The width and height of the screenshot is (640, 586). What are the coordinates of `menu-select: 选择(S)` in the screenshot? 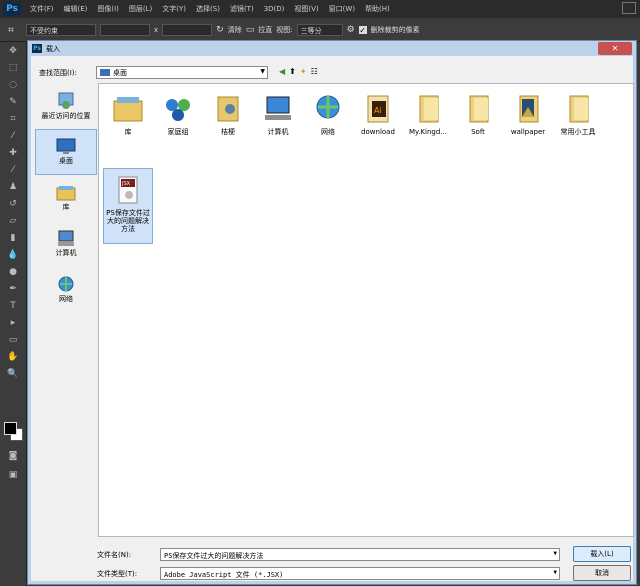 It's located at (208, 9).